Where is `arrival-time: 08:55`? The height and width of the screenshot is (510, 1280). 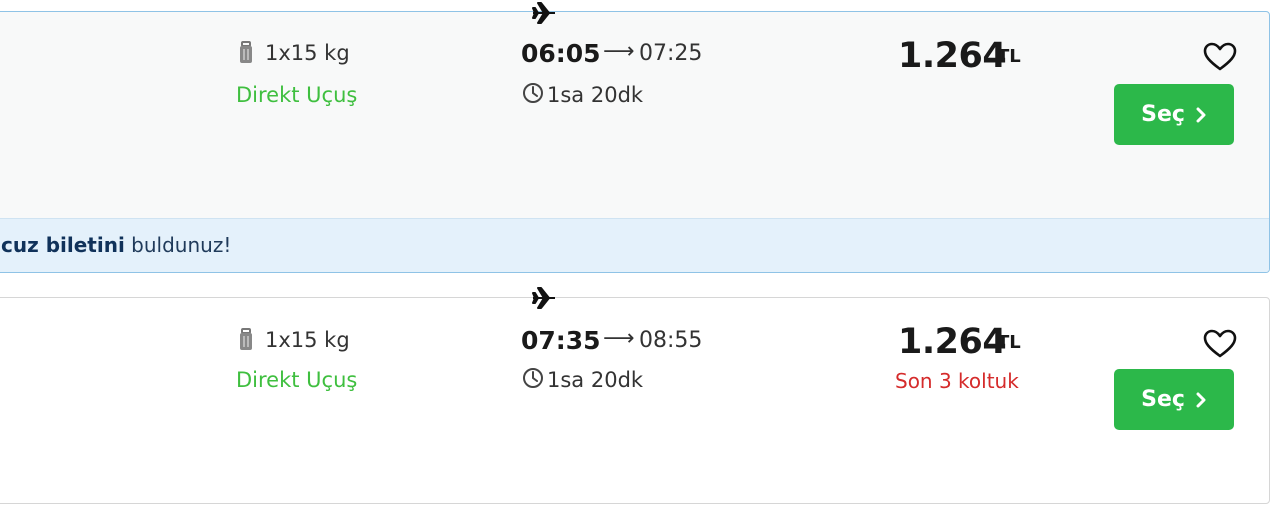
arrival-time: 08:55 is located at coordinates (671, 340).